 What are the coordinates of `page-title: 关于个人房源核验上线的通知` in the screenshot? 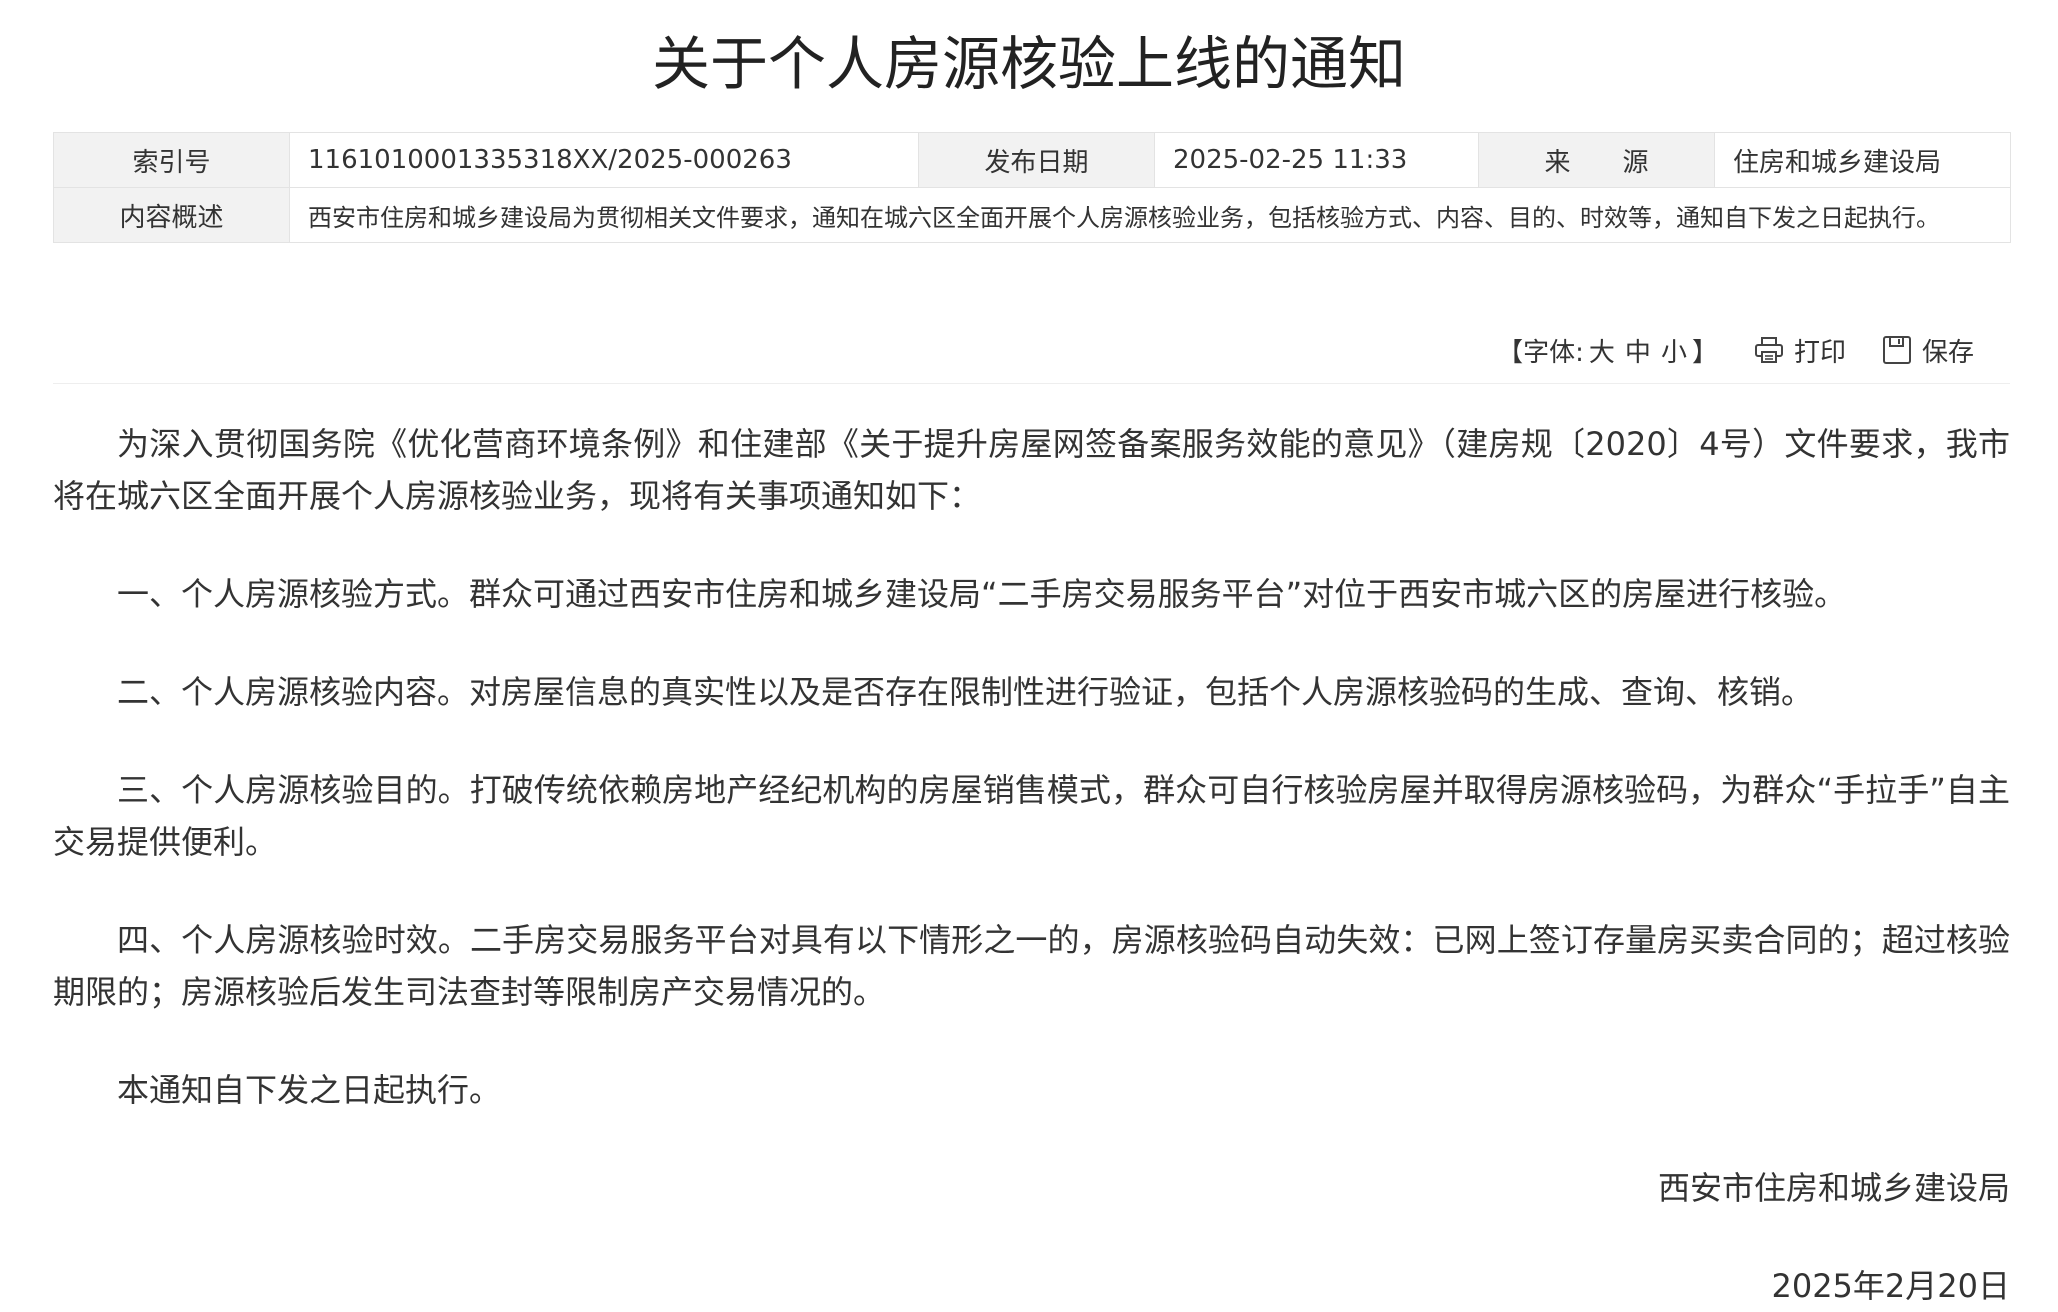 It's located at (1028, 64).